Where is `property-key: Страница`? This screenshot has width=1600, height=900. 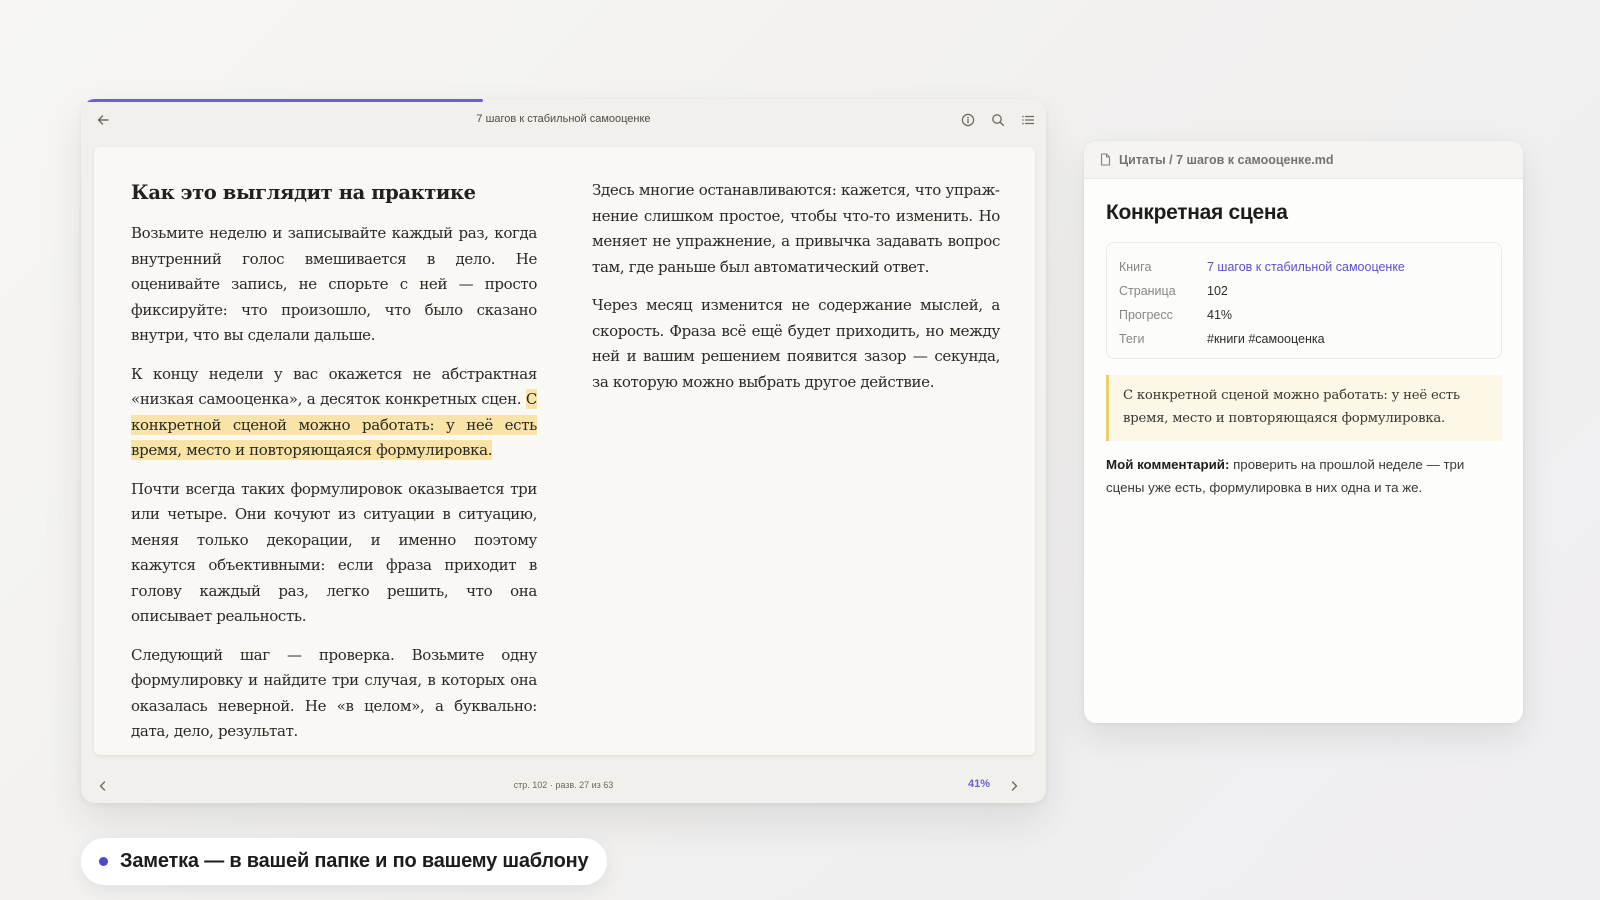 property-key: Страница is located at coordinates (1147, 291).